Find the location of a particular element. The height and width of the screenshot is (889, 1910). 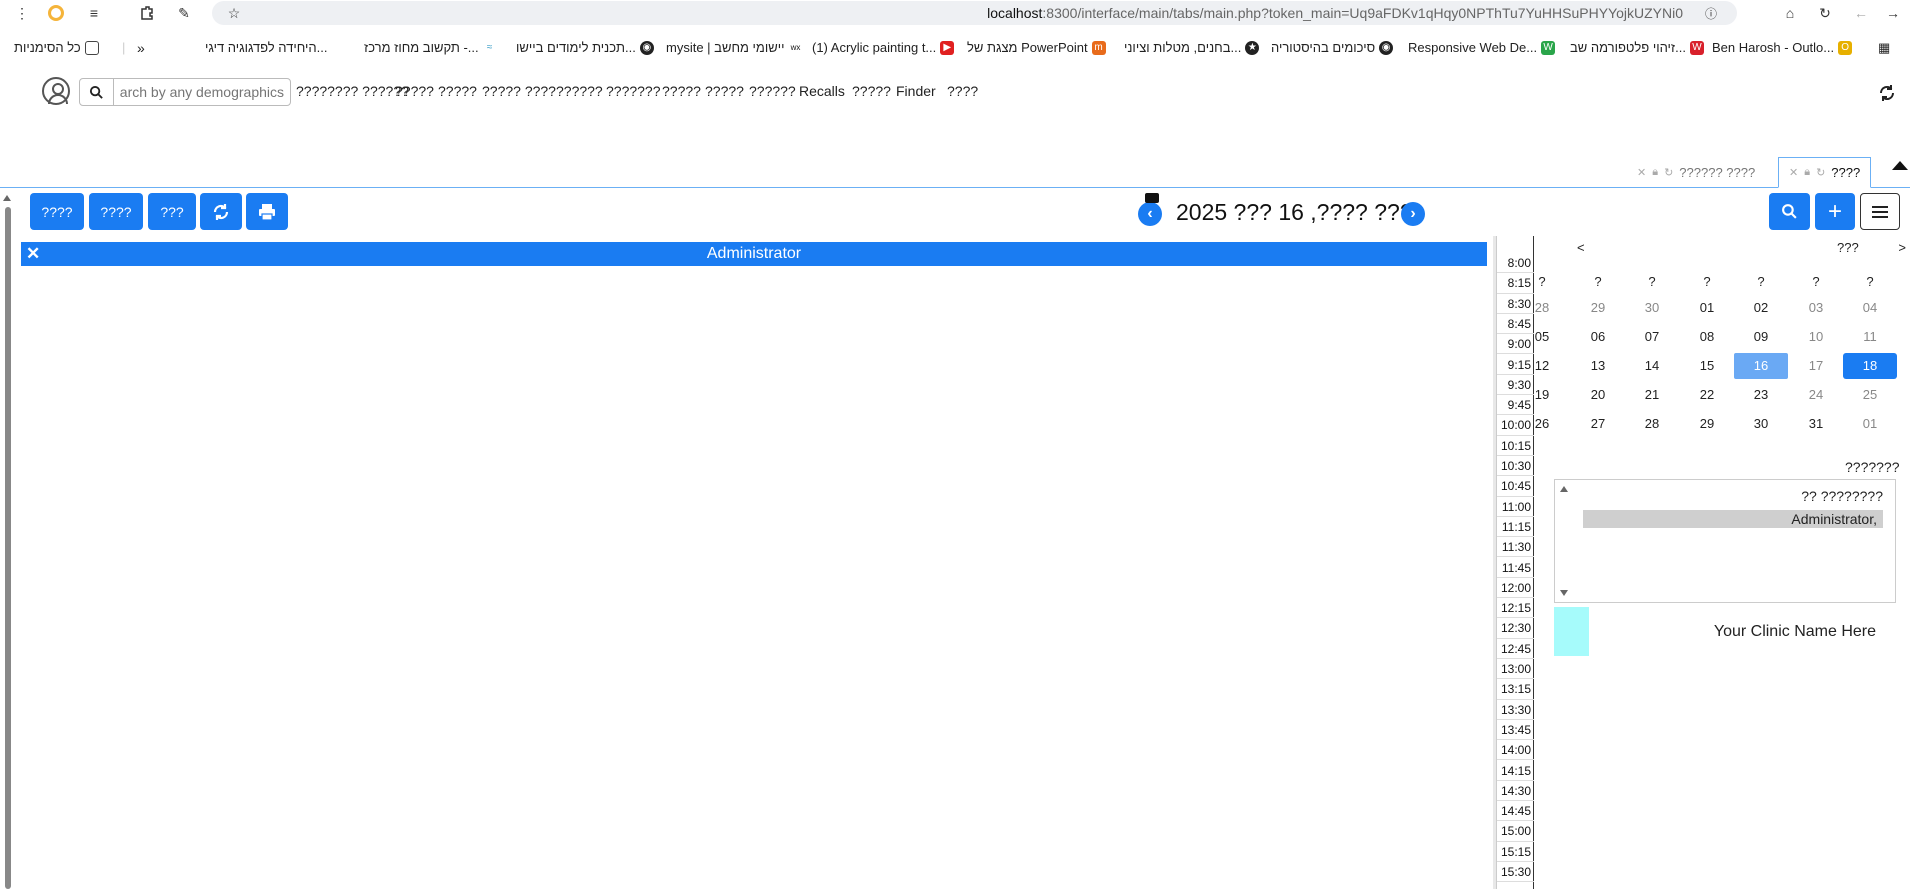

bookmark-7: בחנים, מטלות וציוני... ★ is located at coordinates (1192, 47).